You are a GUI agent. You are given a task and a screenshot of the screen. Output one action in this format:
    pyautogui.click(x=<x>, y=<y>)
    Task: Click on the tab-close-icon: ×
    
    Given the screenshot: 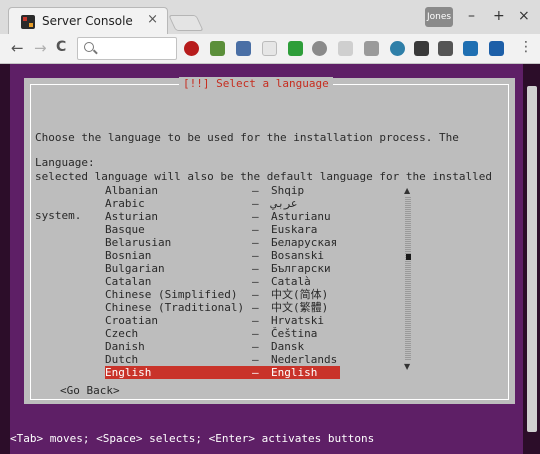 What is the action you would take?
    pyautogui.click(x=152, y=19)
    